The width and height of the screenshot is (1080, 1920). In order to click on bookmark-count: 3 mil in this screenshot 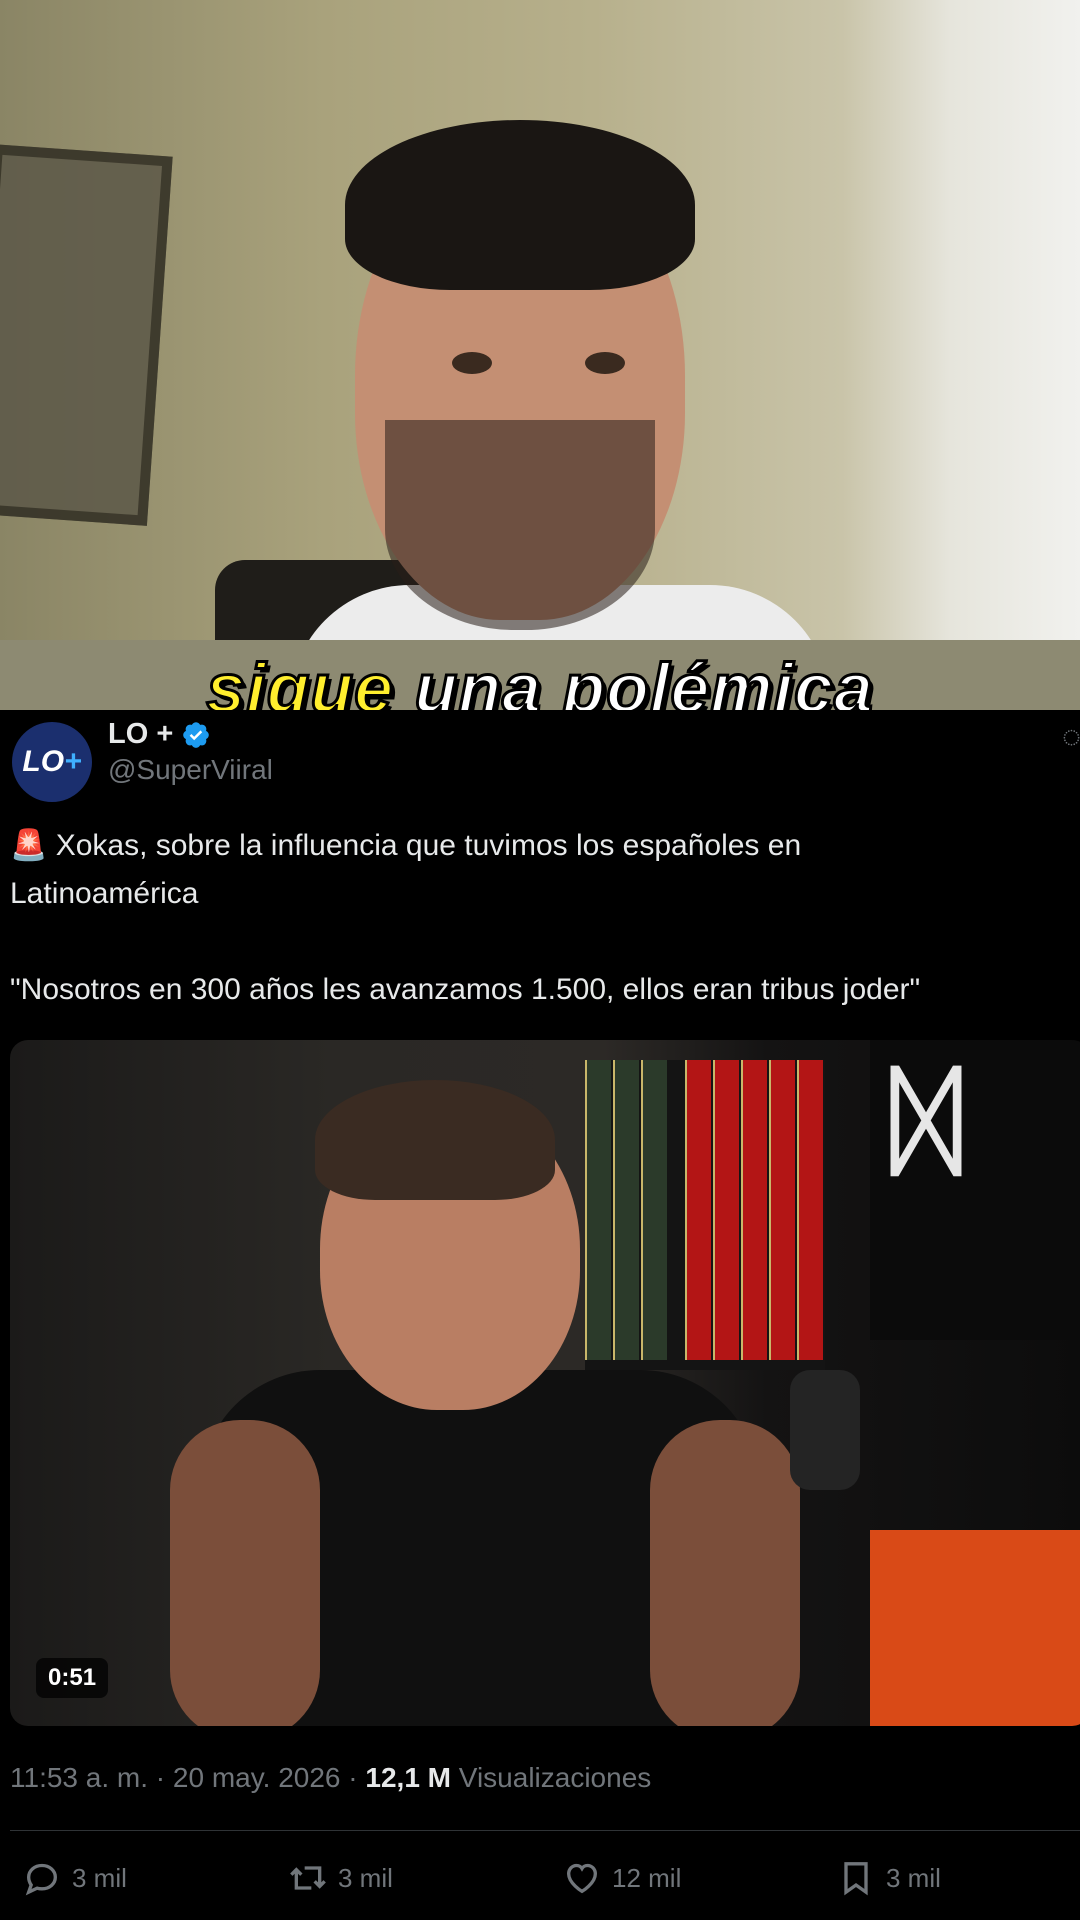, I will do `click(913, 1877)`.